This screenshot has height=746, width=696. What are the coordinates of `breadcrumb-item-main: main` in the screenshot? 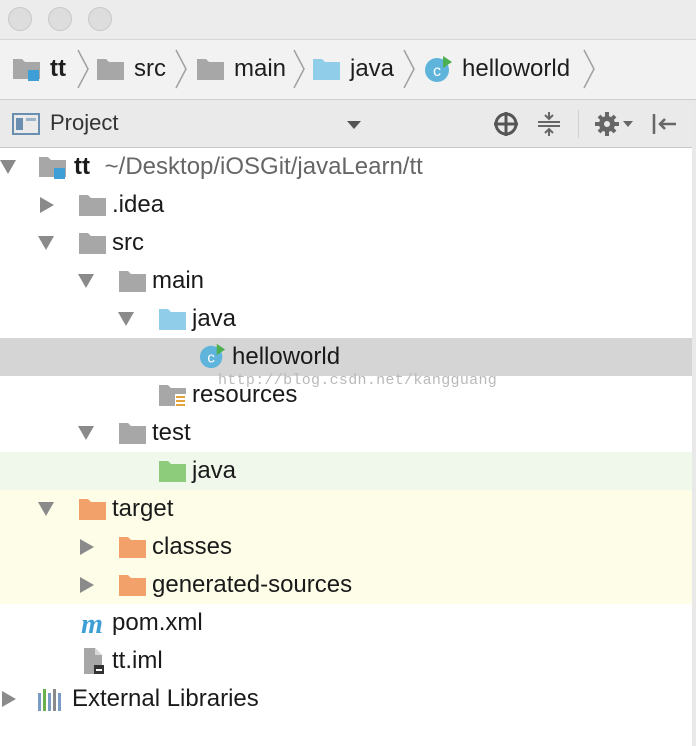 It's located at (241, 69).